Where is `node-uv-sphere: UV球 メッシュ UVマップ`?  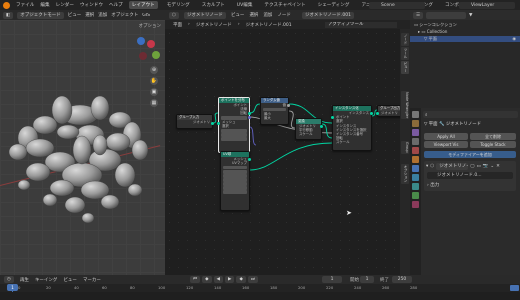
node-uv-sphere: UV球 メッシュ UVマップ is located at coordinates (235, 181).